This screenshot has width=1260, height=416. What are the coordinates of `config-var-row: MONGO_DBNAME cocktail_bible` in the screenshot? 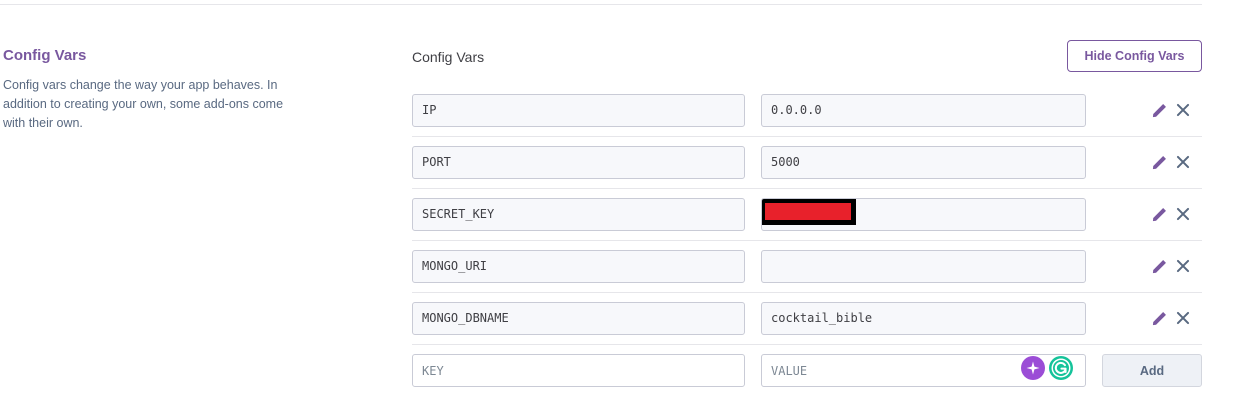 It's located at (807, 319).